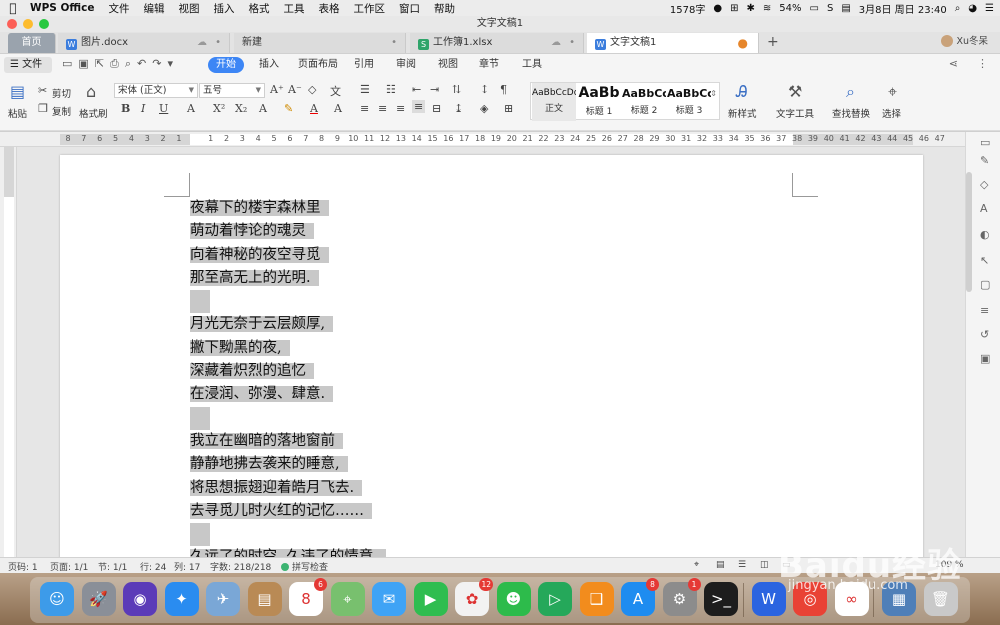 Image resolution: width=1000 pixels, height=625 pixels. Describe the element at coordinates (312, 89) in the screenshot. I see `clear-format-icon: ◇` at that location.